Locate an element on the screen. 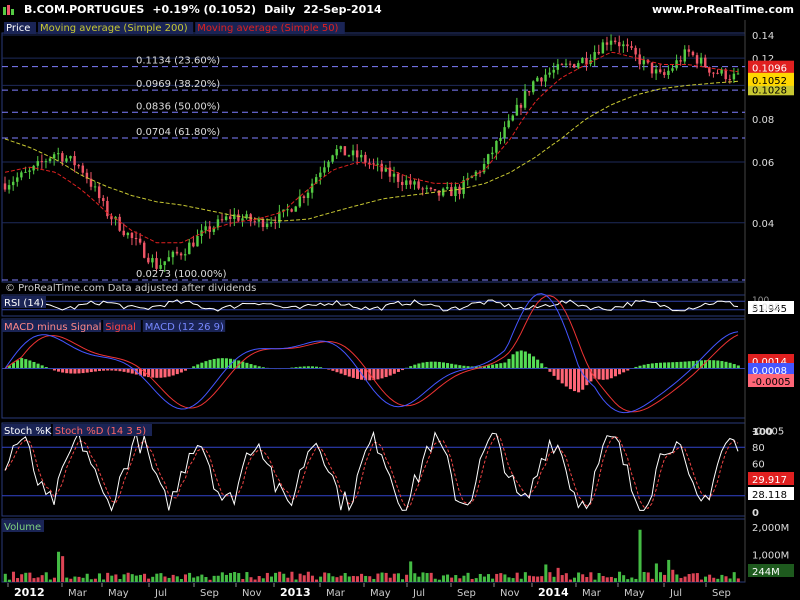 The height and width of the screenshot is (600, 800). x-axis-label: Mar is located at coordinates (336, 593).